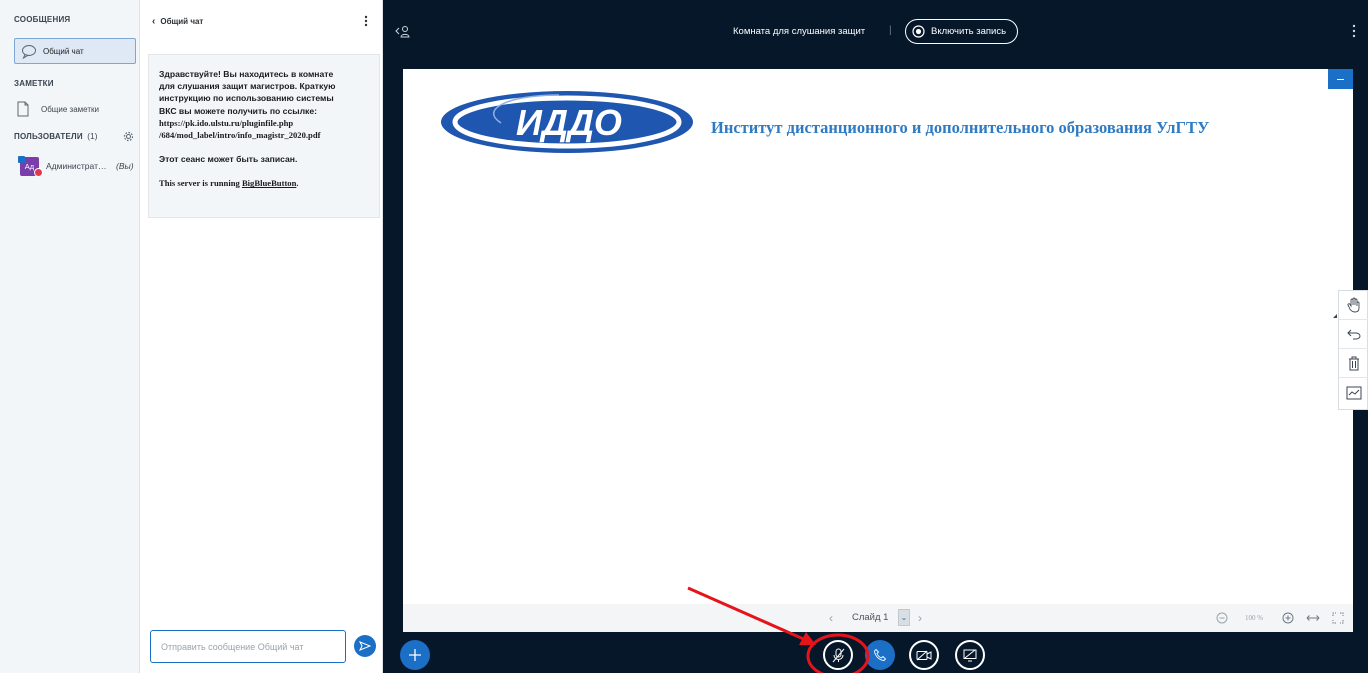 This screenshot has width=1368, height=673. I want to click on plus-icon, so click(415, 655).